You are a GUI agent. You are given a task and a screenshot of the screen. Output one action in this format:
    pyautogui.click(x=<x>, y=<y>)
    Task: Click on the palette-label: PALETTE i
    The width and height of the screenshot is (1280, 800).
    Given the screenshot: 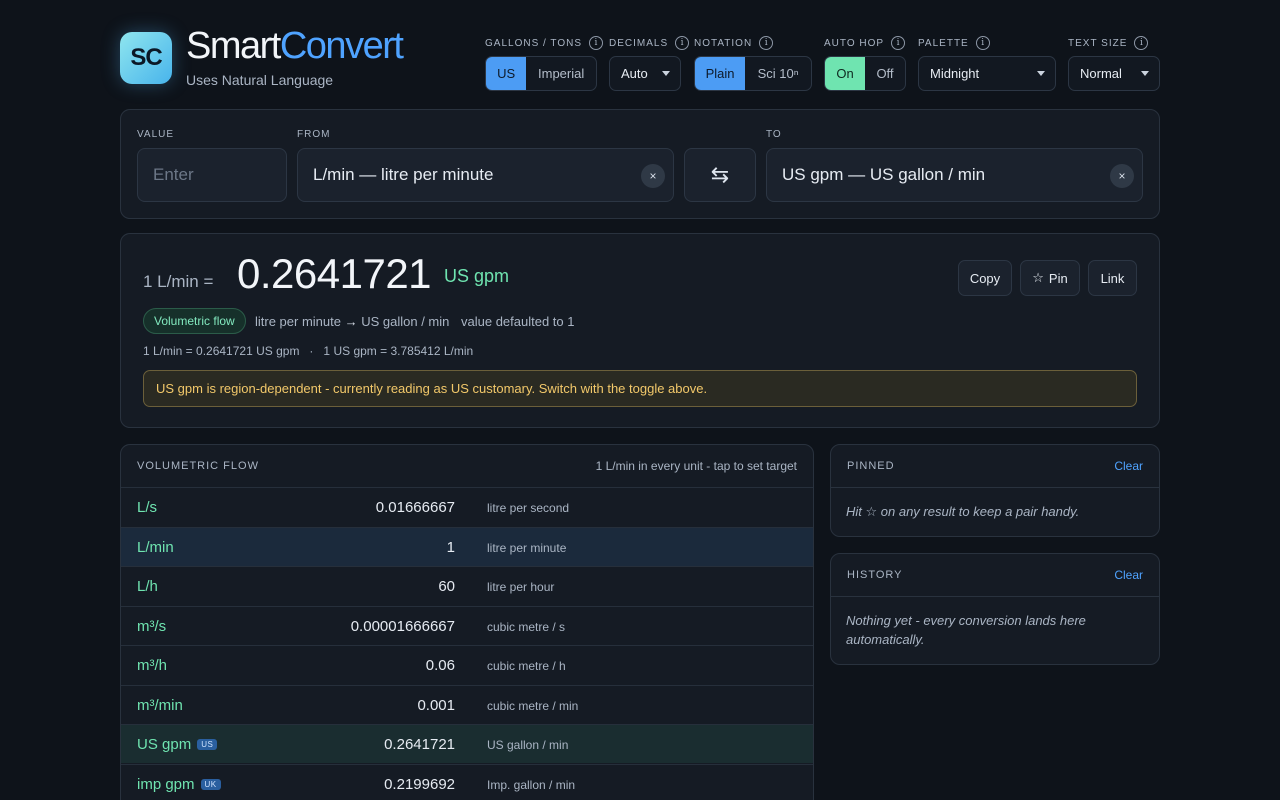 What is the action you would take?
    pyautogui.click(x=954, y=43)
    